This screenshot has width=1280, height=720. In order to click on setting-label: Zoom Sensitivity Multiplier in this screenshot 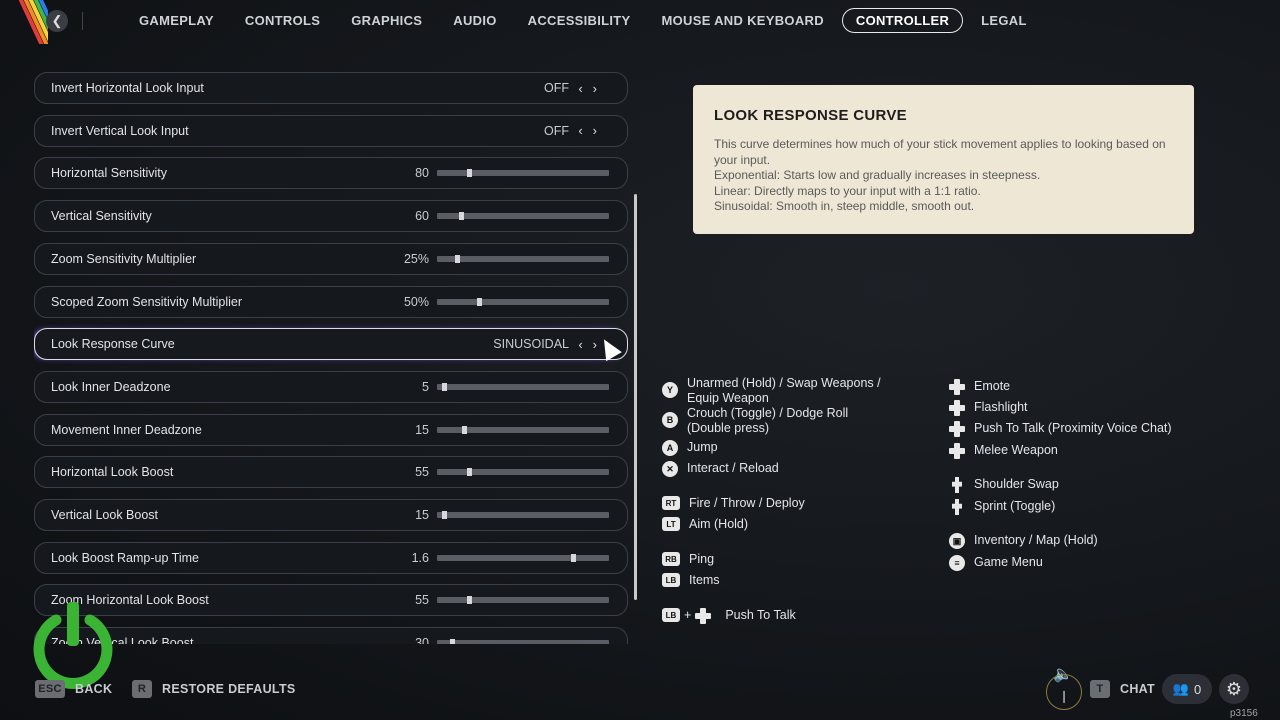, I will do `click(124, 258)`.